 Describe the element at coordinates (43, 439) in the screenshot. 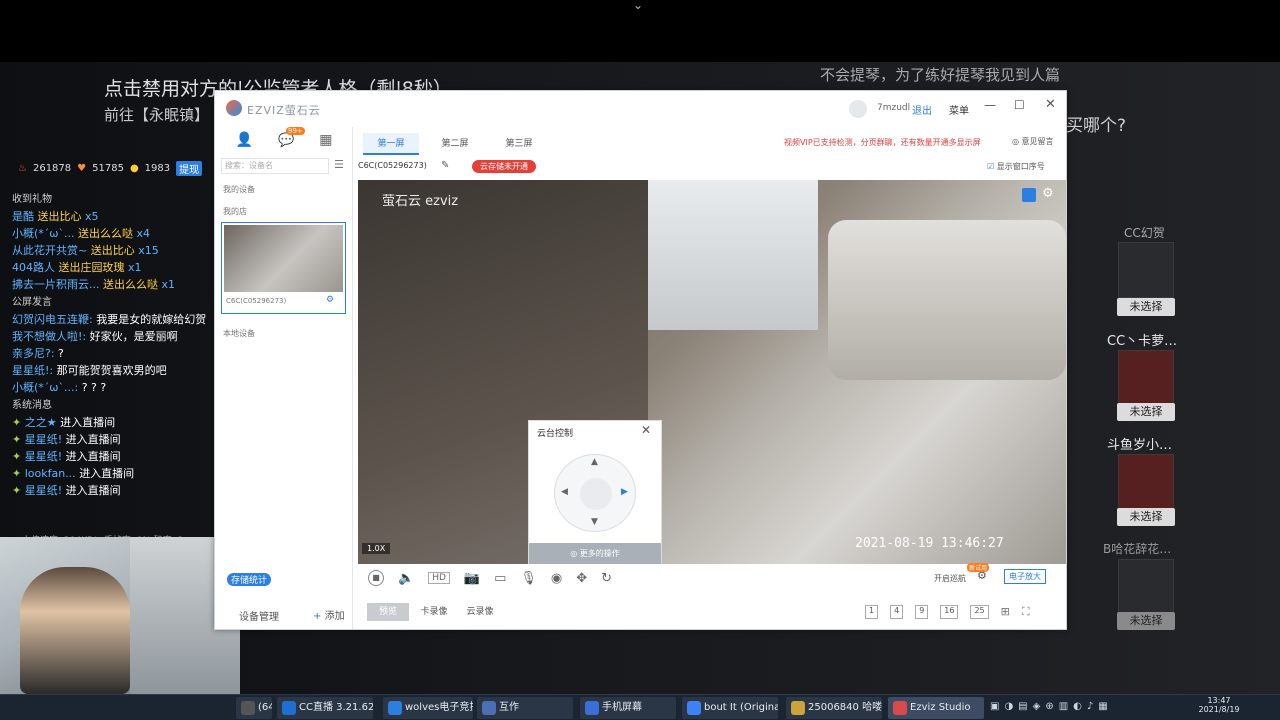

I see `system-user: 星星纸!` at that location.